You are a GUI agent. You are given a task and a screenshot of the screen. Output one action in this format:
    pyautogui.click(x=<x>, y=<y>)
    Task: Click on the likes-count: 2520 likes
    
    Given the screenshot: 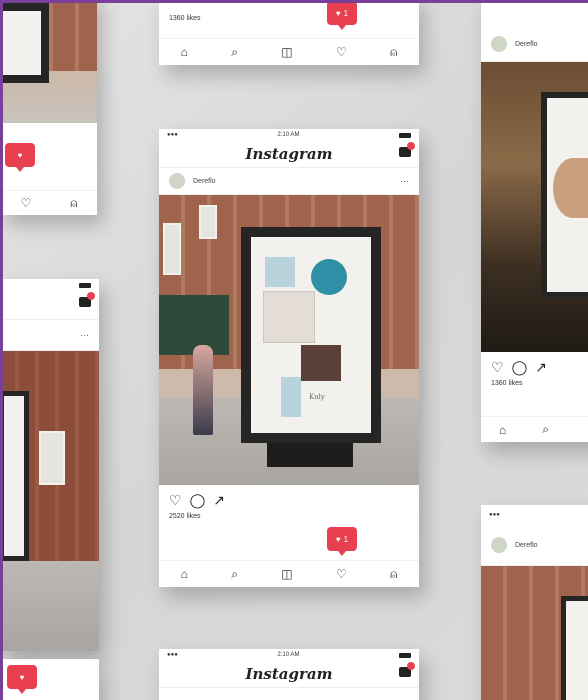 What is the action you would take?
    pyautogui.click(x=185, y=516)
    